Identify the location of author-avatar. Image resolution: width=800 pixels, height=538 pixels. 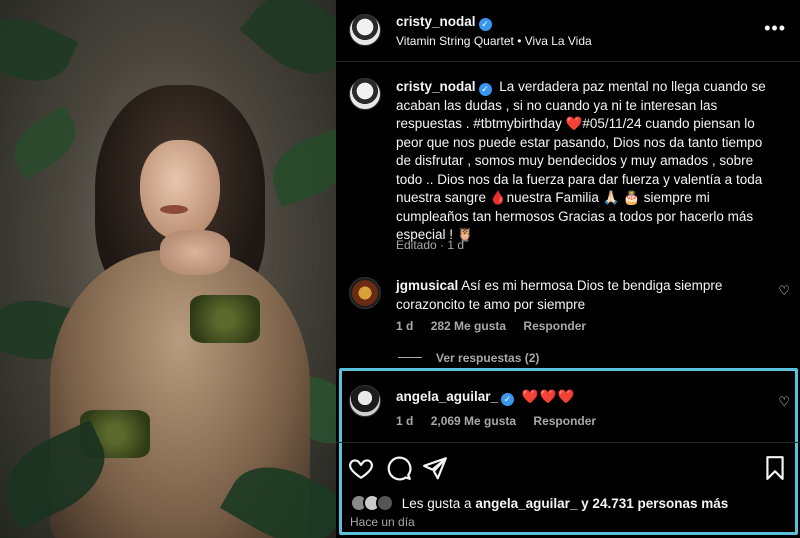
(365, 30).